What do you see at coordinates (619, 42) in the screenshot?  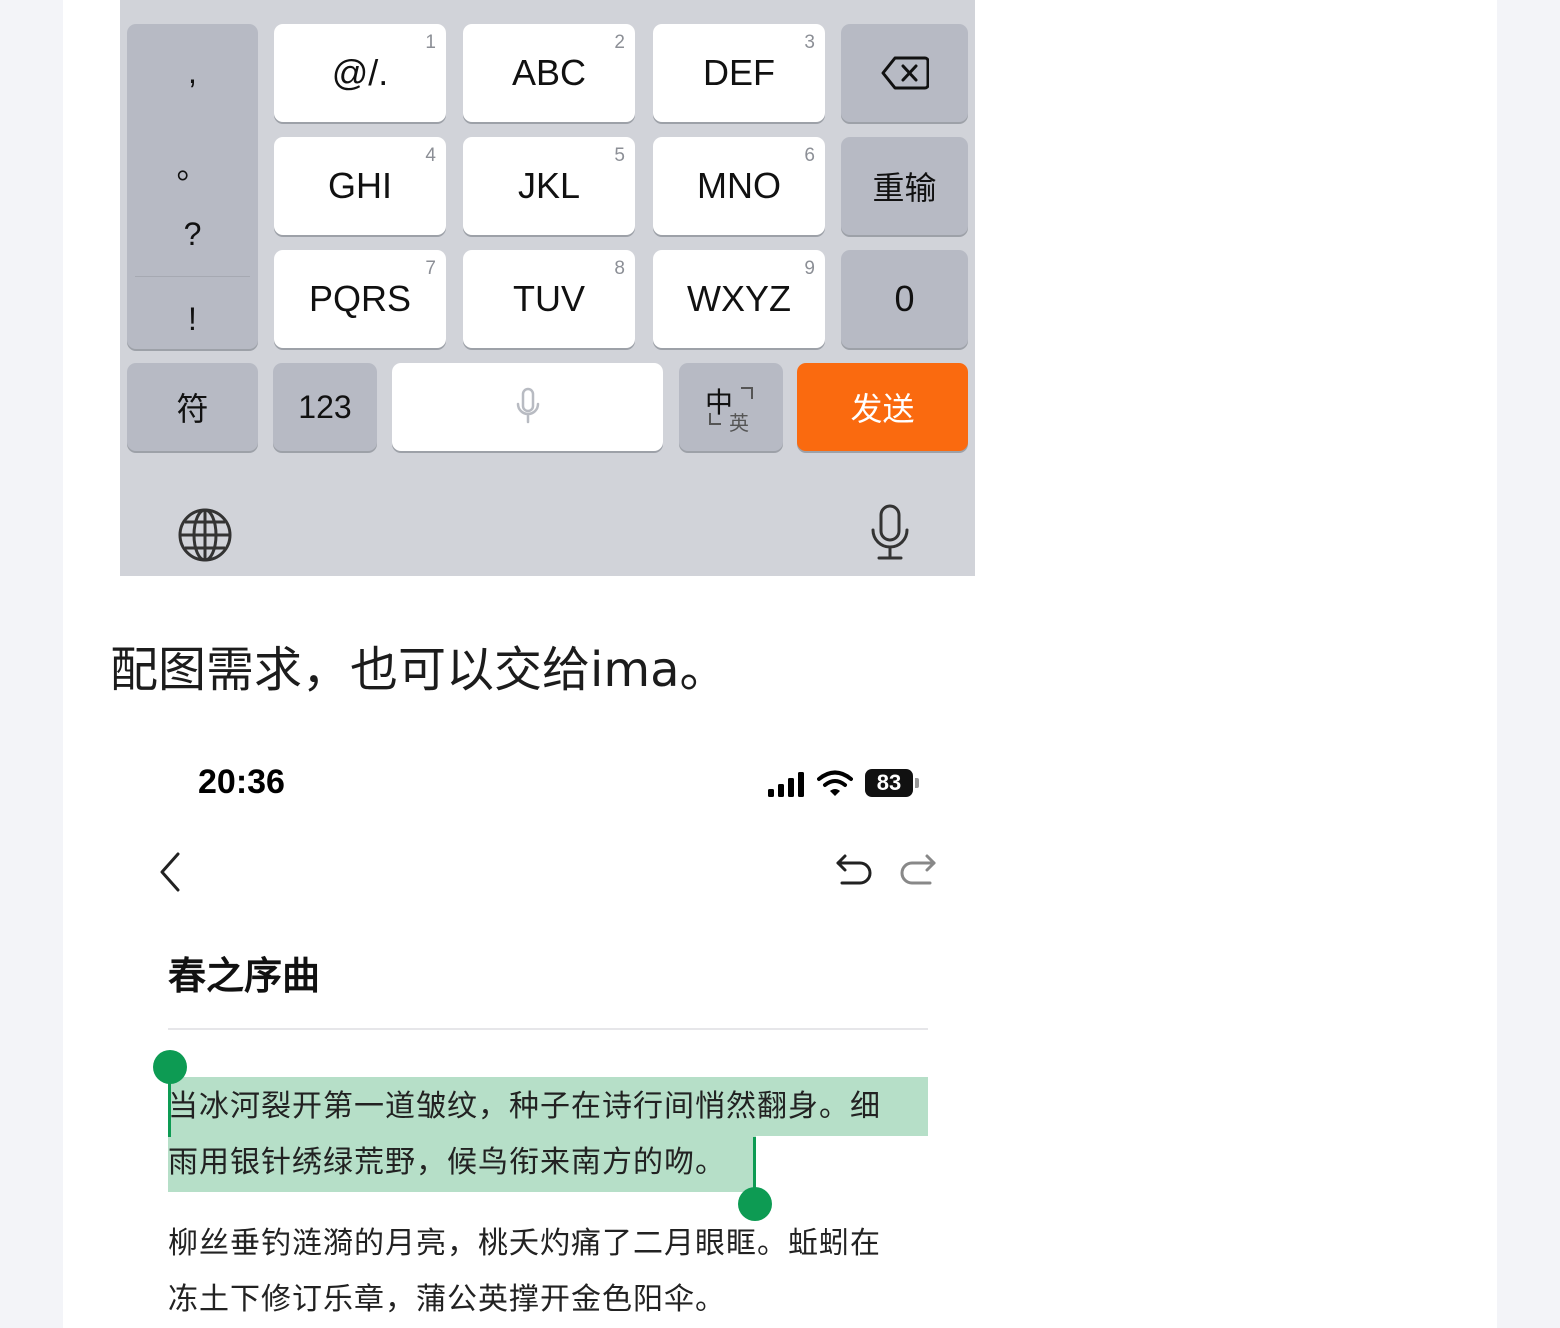 I see `key-2-number: 2` at bounding box center [619, 42].